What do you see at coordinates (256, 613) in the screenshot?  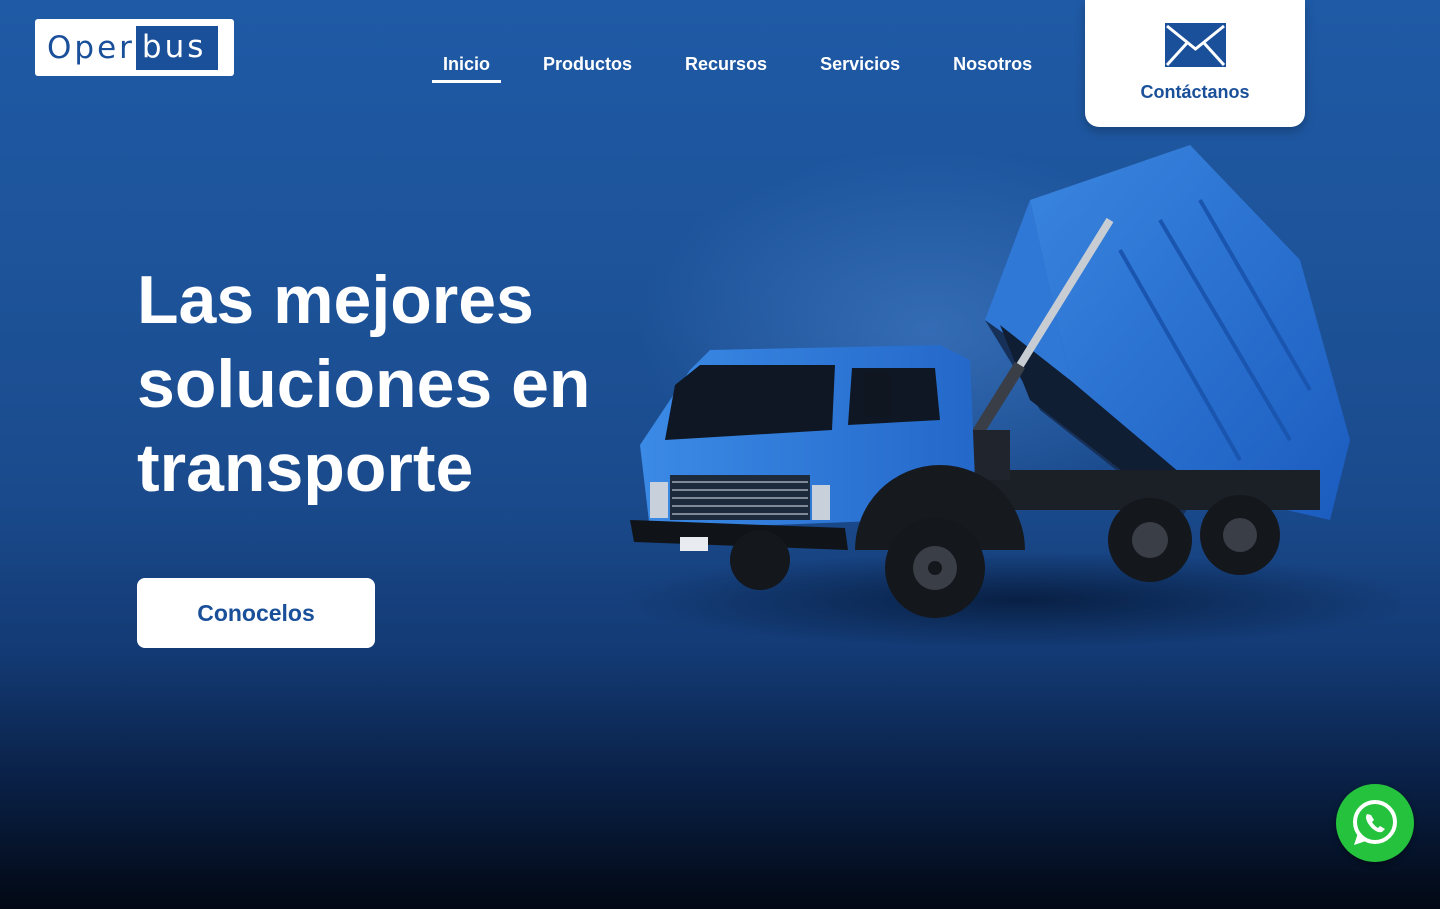 I see `conocelos-button: Conocelos` at bounding box center [256, 613].